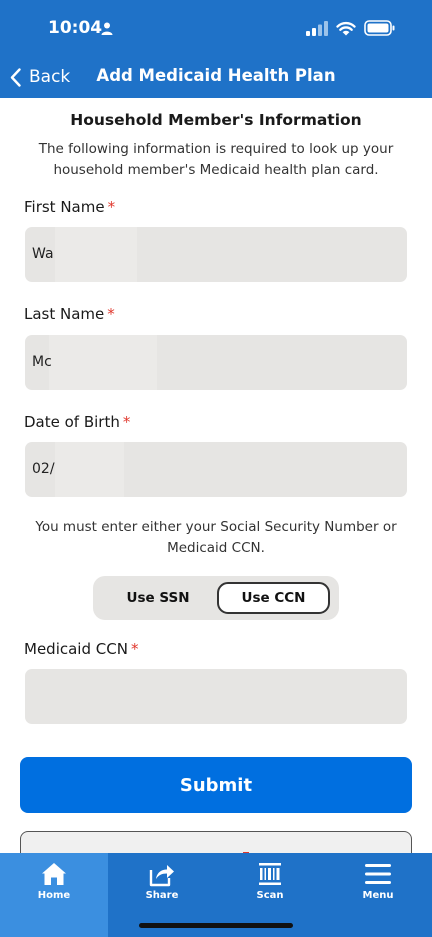 The height and width of the screenshot is (937, 432). What do you see at coordinates (162, 895) in the screenshot?
I see `tab-share-label: Share` at bounding box center [162, 895].